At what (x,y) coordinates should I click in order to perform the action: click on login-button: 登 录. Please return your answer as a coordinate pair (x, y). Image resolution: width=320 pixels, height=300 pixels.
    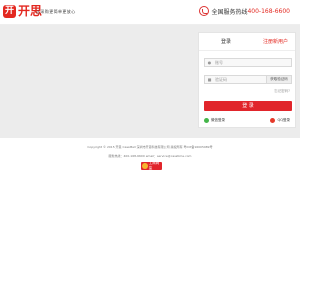
    Looking at the image, I should click on (248, 106).